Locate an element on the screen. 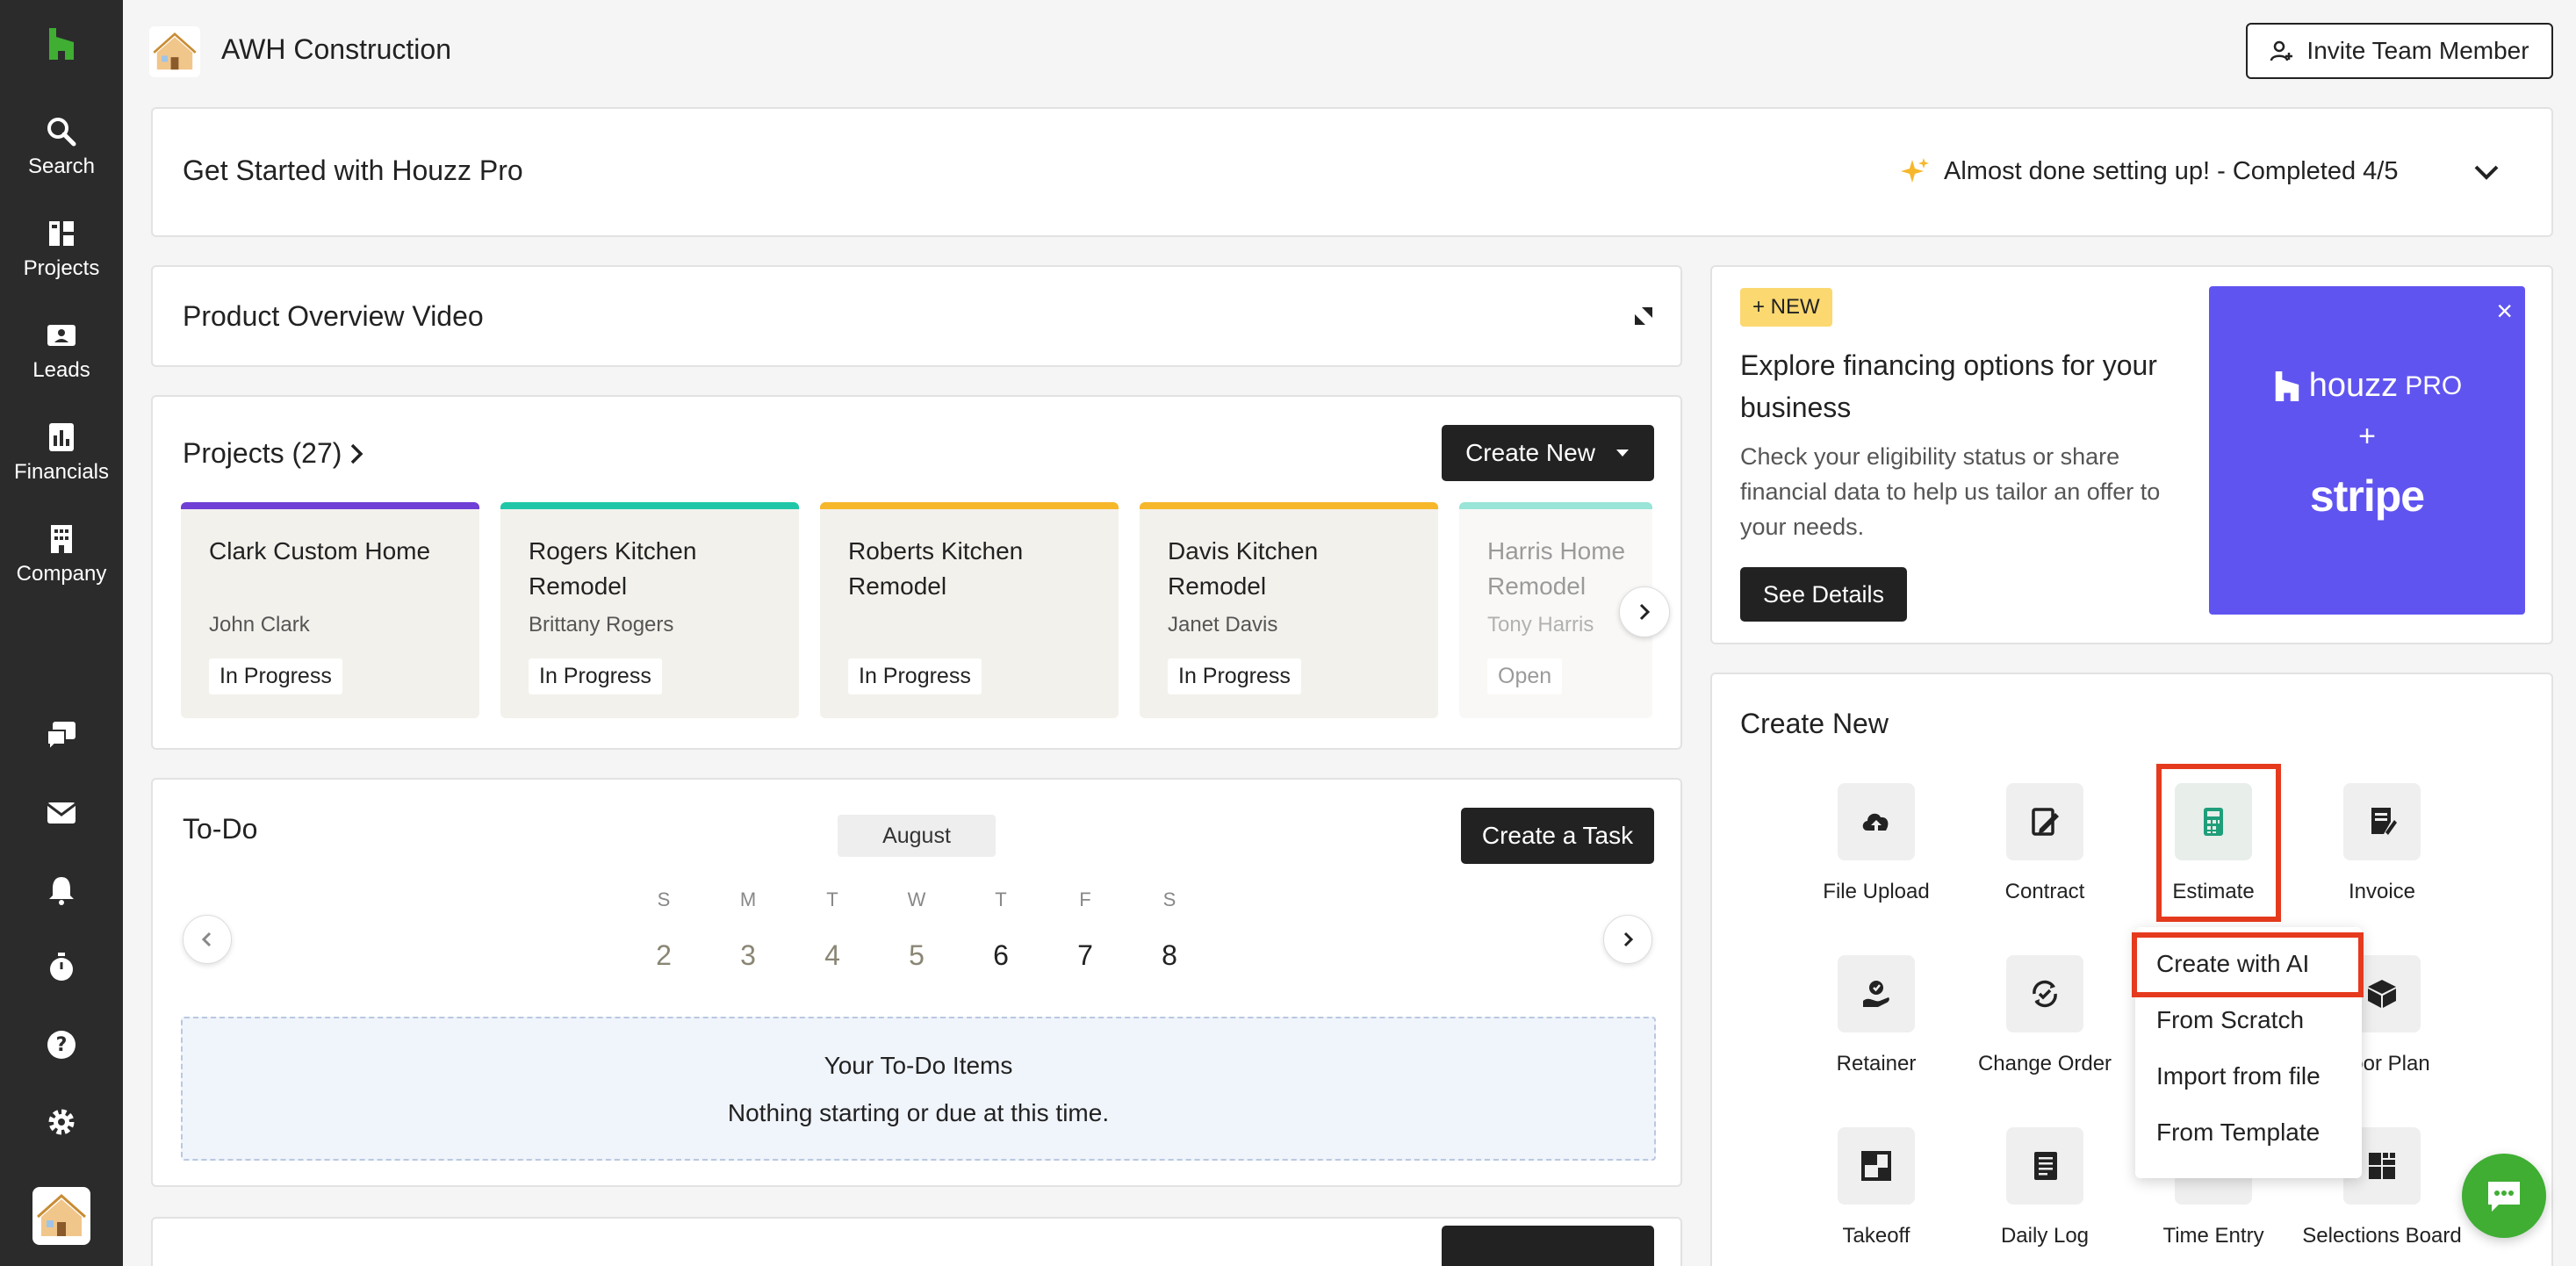 The height and width of the screenshot is (1266, 2576). bell-icon is located at coordinates (61, 890).